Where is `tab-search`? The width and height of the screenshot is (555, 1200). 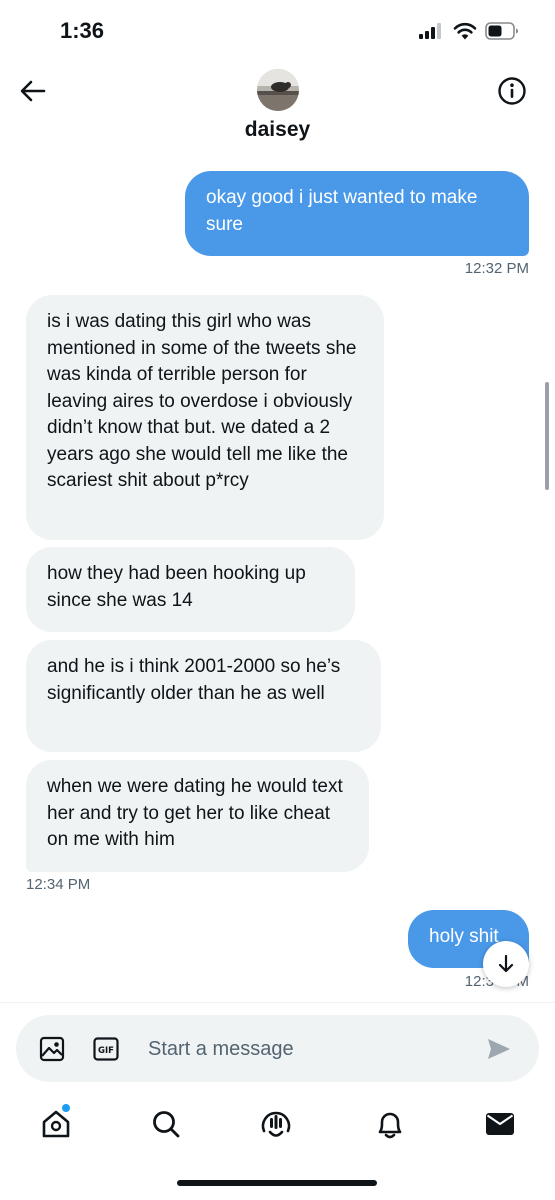
tab-search is located at coordinates (166, 1124).